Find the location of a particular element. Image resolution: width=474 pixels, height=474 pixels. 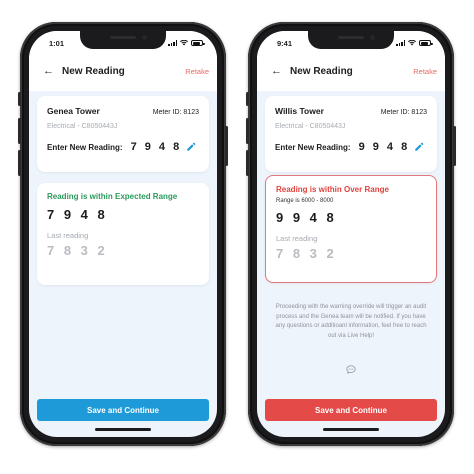

status-time: 9:41 is located at coordinates (285, 43).